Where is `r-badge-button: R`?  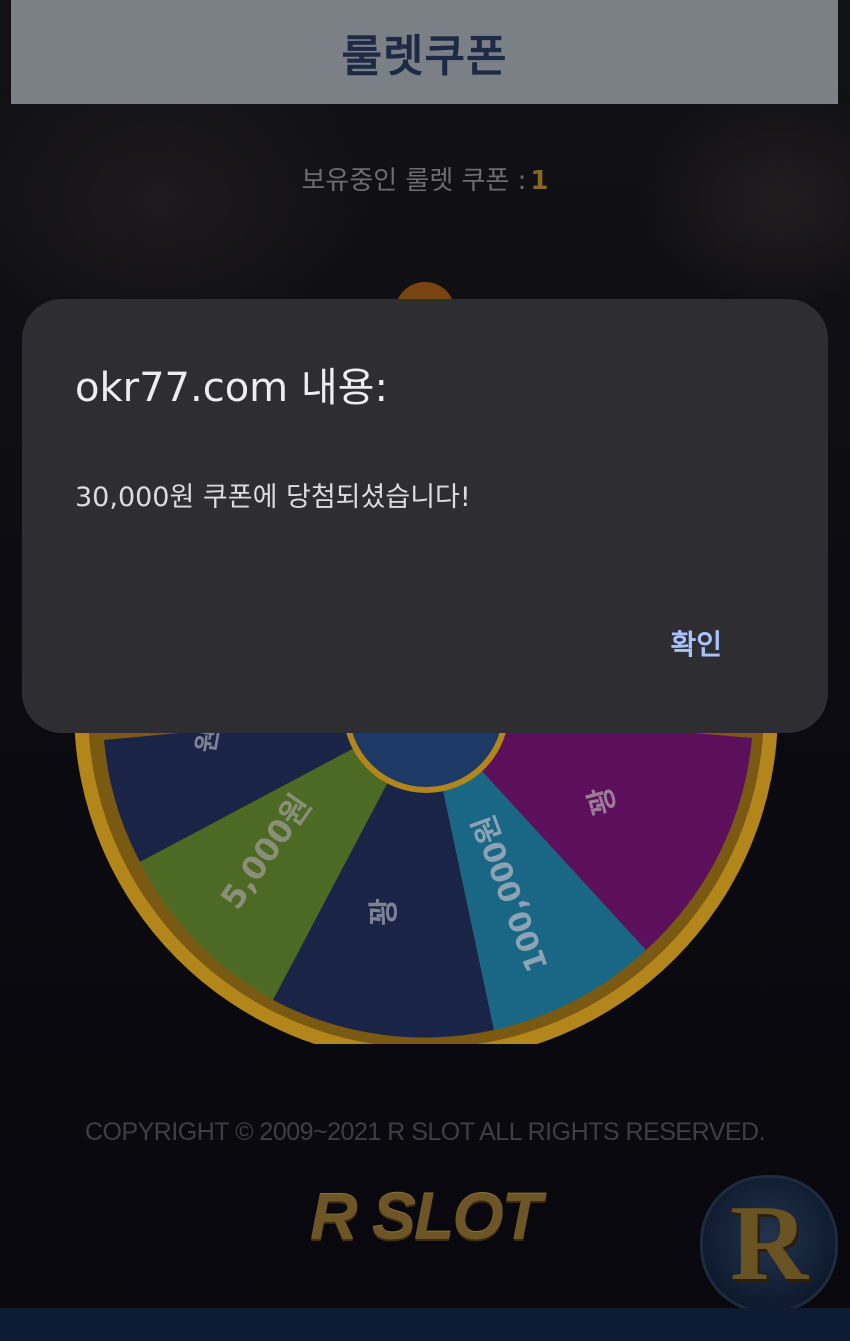 r-badge-button: R is located at coordinates (769, 1244).